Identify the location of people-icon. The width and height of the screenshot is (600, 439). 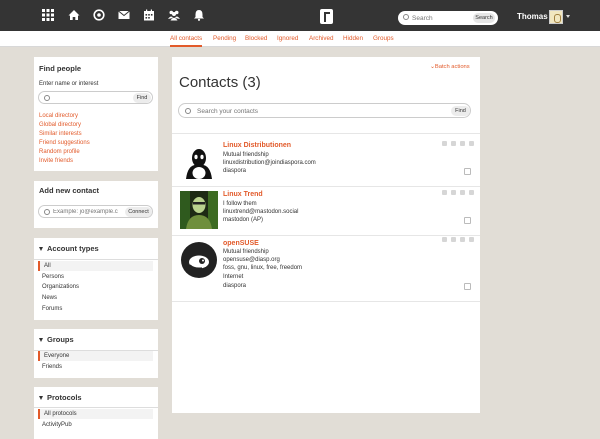
(174, 15).